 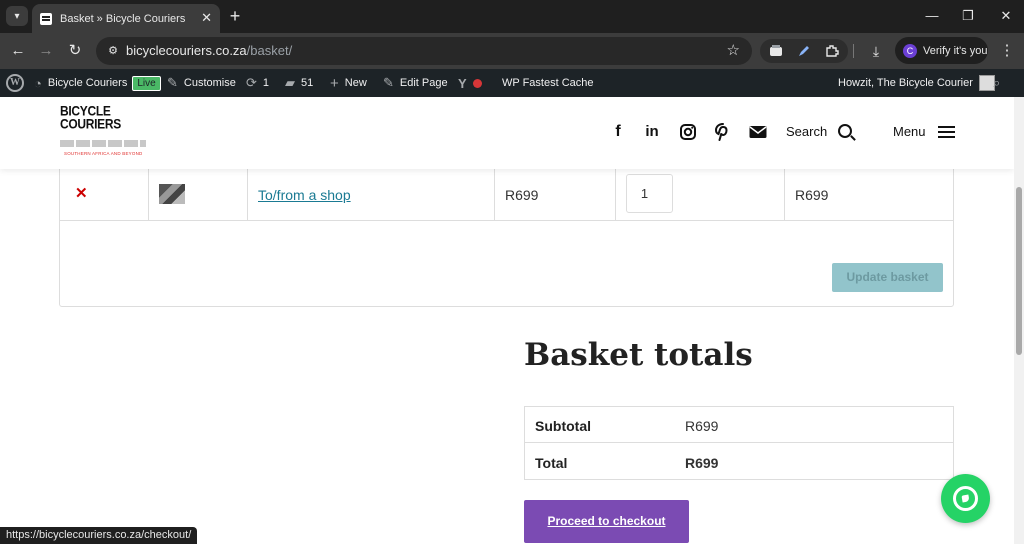 What do you see at coordinates (812, 195) in the screenshot?
I see `line-subtotal: R699` at bounding box center [812, 195].